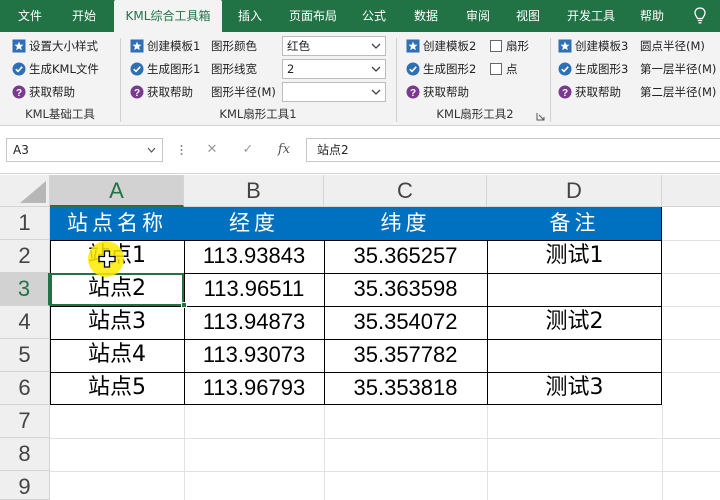 Image resolution: width=720 pixels, height=500 pixels. I want to click on column-header-c: C, so click(405, 191).